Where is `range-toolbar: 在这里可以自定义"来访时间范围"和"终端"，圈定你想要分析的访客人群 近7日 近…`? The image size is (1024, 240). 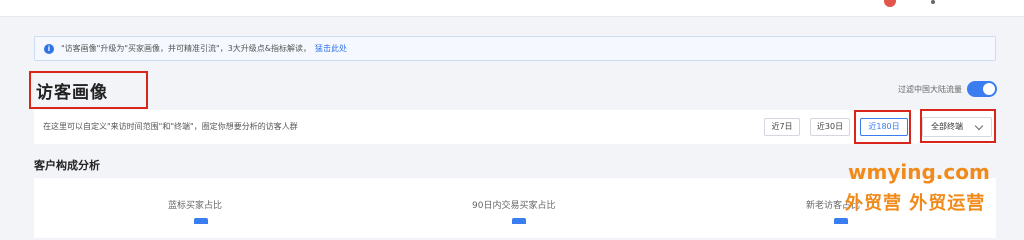 range-toolbar: 在这里可以自定义"来访时间范围"和"终端"，圈定你想要分析的访客人群 近7日 近… is located at coordinates (515, 126).